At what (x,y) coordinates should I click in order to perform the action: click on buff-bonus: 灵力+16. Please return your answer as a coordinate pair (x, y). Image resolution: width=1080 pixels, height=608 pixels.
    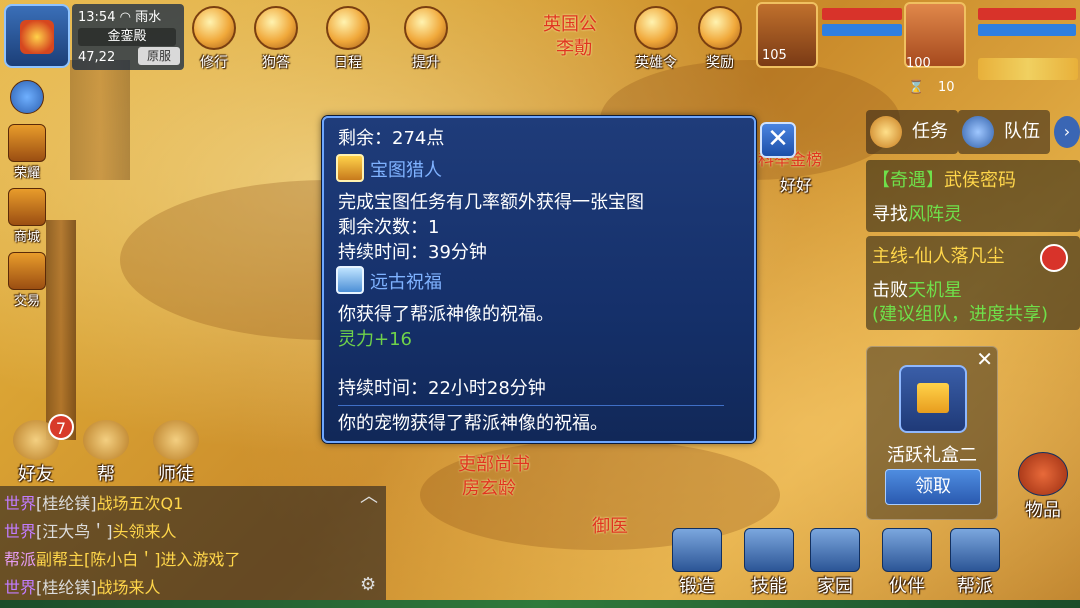
    Looking at the image, I should click on (375, 339).